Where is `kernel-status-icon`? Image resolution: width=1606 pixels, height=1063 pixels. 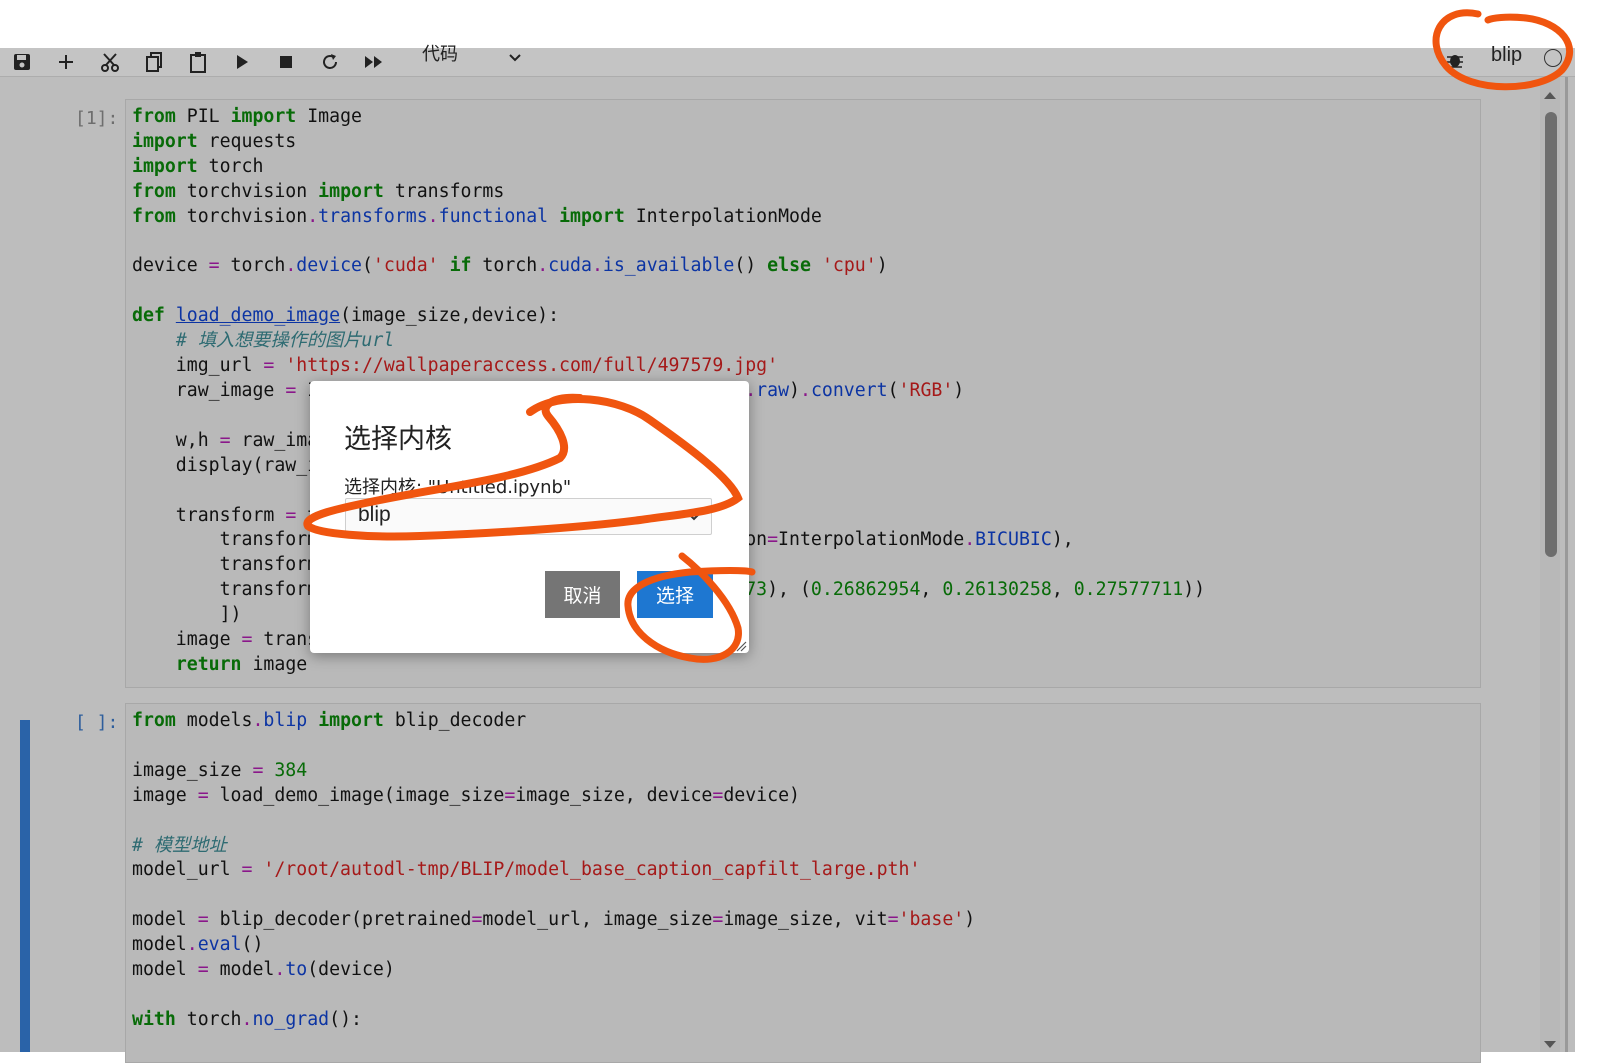 kernel-status-icon is located at coordinates (1553, 58).